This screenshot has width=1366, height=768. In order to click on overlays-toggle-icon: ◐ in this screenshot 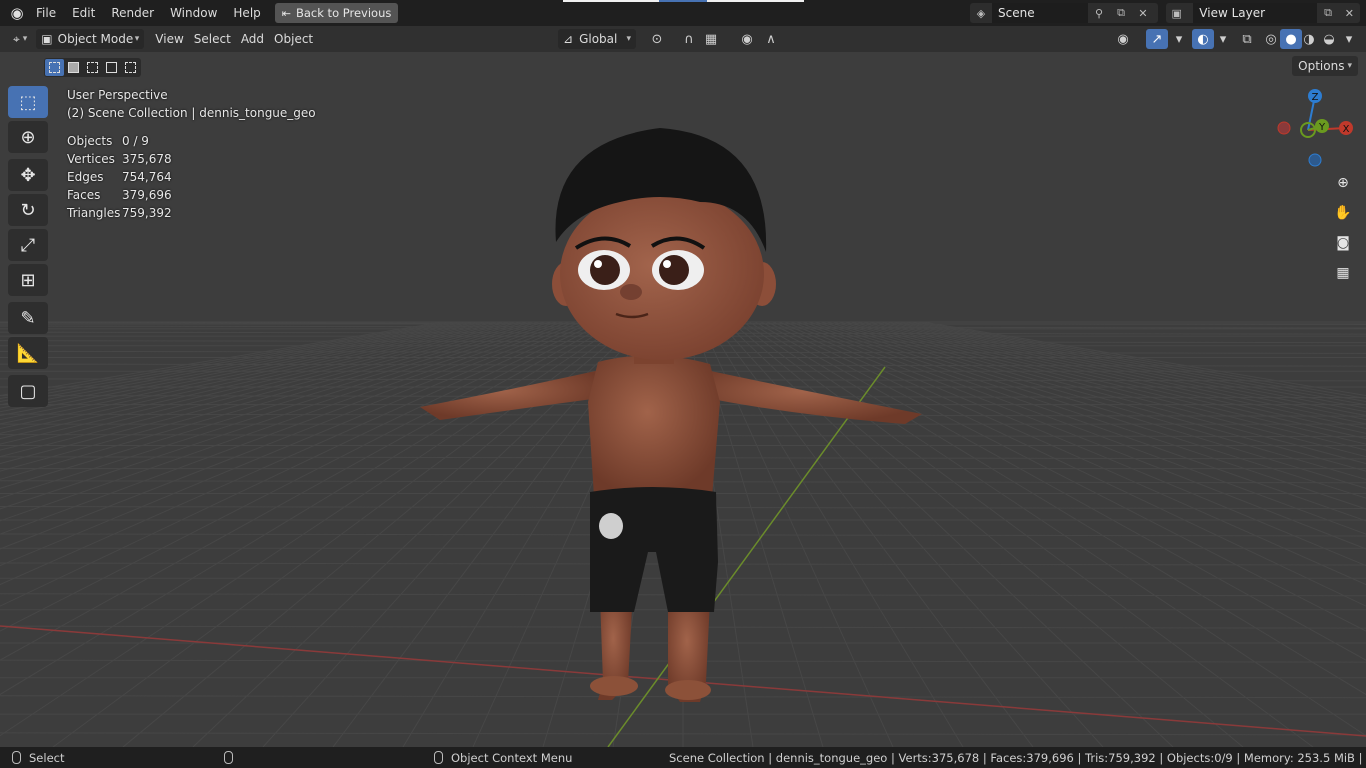, I will do `click(1203, 39)`.